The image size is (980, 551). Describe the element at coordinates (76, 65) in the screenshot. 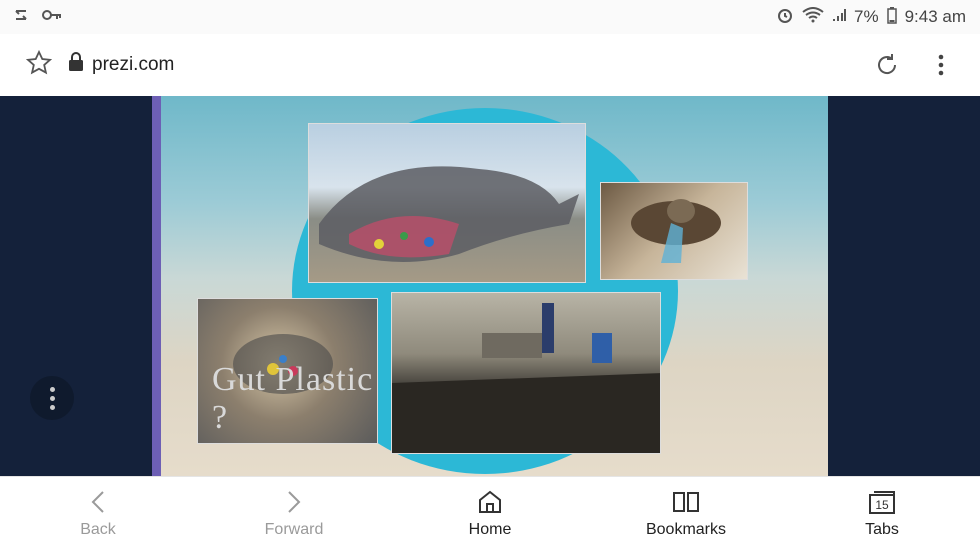

I see `lock-icon` at that location.